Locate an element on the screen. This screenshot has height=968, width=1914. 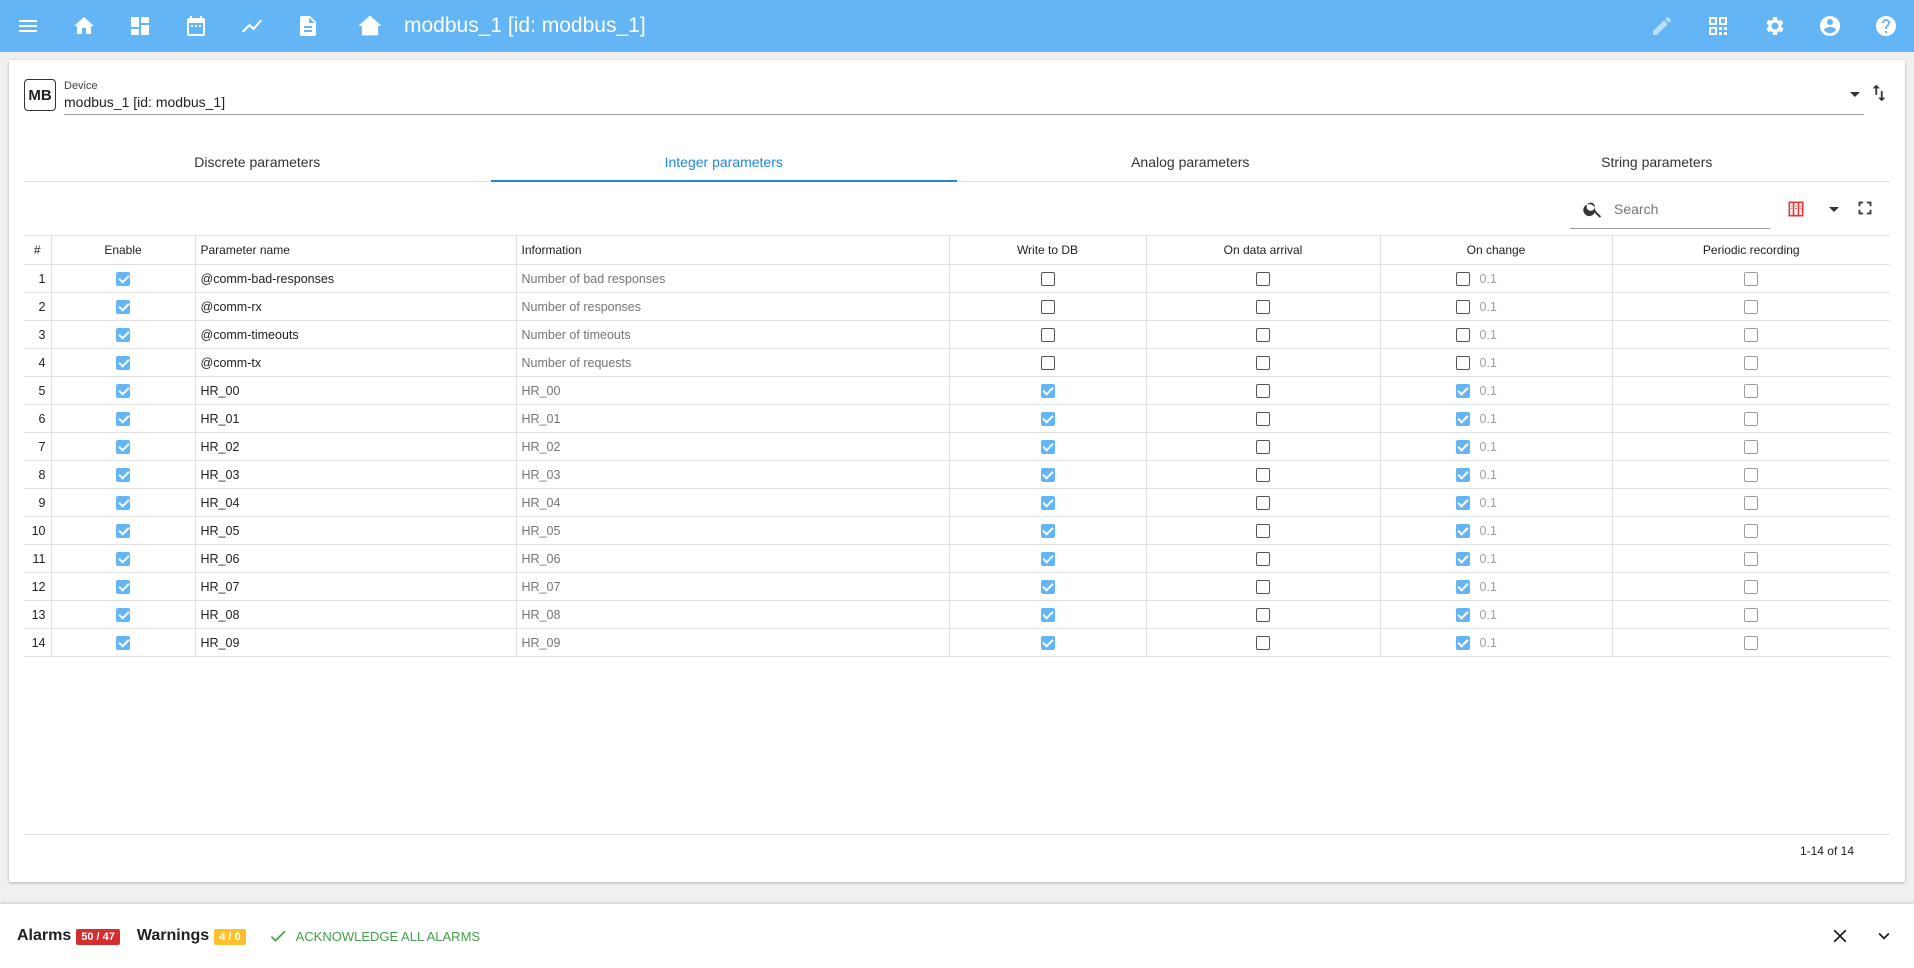
home-icon is located at coordinates (84, 26).